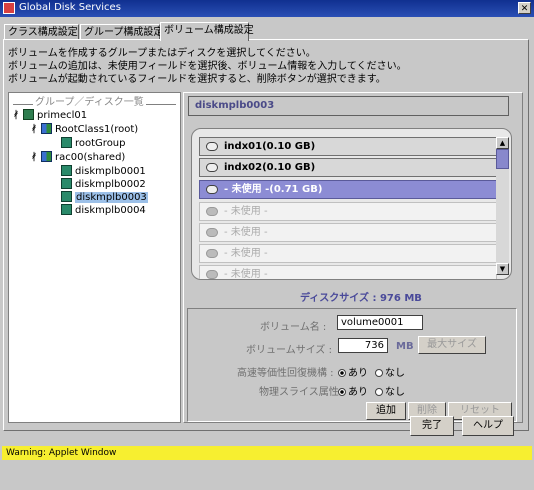 The width and height of the screenshot is (534, 490). I want to click on tree-node-rac00: ᚯ rac00(shared), so click(78, 157).